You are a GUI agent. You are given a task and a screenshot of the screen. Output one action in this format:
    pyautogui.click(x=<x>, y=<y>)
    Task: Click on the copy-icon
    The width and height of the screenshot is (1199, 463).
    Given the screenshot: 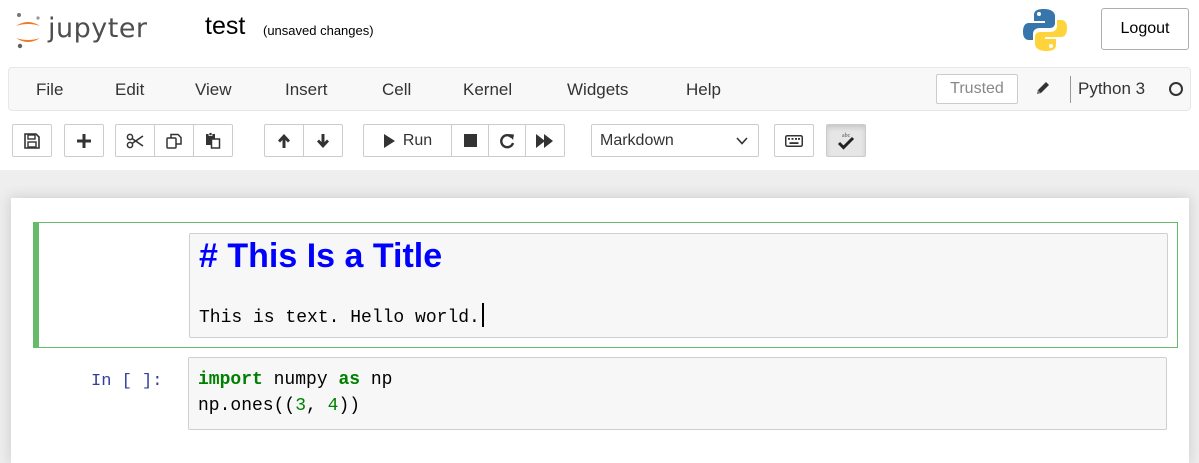 What is the action you would take?
    pyautogui.click(x=174, y=141)
    